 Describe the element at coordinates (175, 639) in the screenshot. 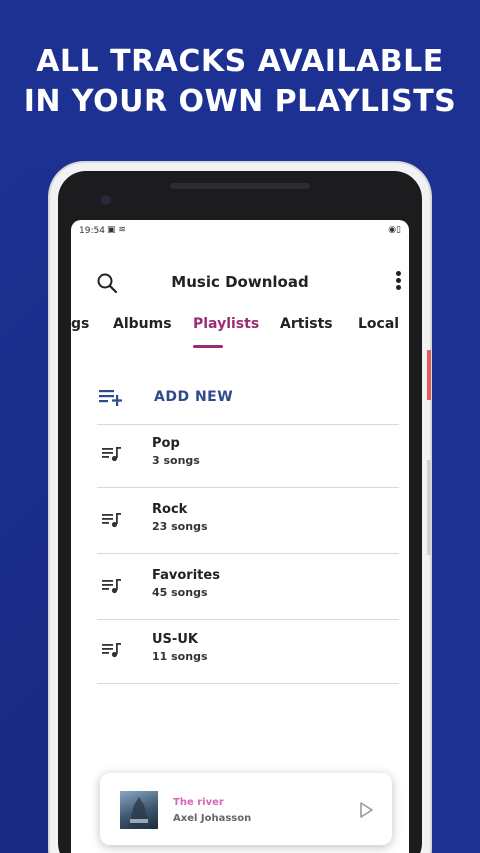

I see `playlist-name: US-UK` at that location.